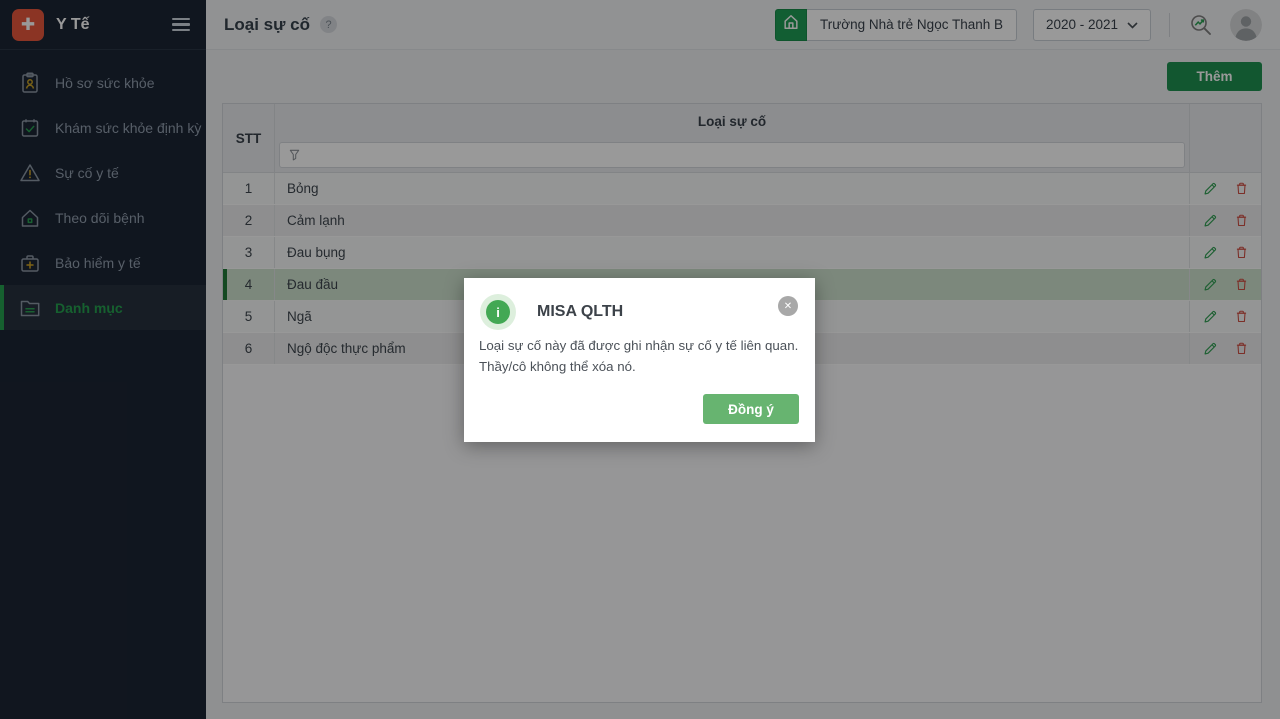 This screenshot has width=1280, height=719. Describe the element at coordinates (751, 409) in the screenshot. I see `confirm-button: Đồng ý` at that location.